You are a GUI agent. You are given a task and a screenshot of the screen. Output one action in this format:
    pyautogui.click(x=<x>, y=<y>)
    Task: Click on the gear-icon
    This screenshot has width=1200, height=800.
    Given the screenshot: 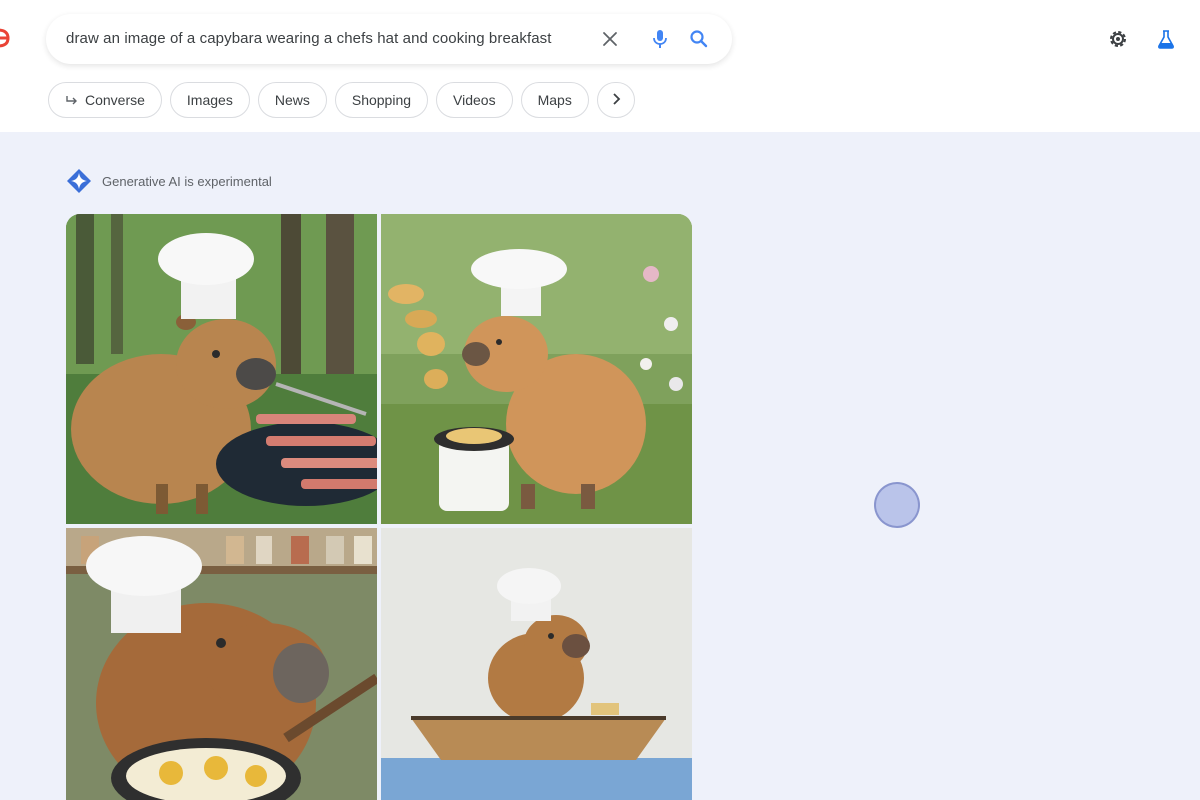 What is the action you would take?
    pyautogui.click(x=1118, y=39)
    